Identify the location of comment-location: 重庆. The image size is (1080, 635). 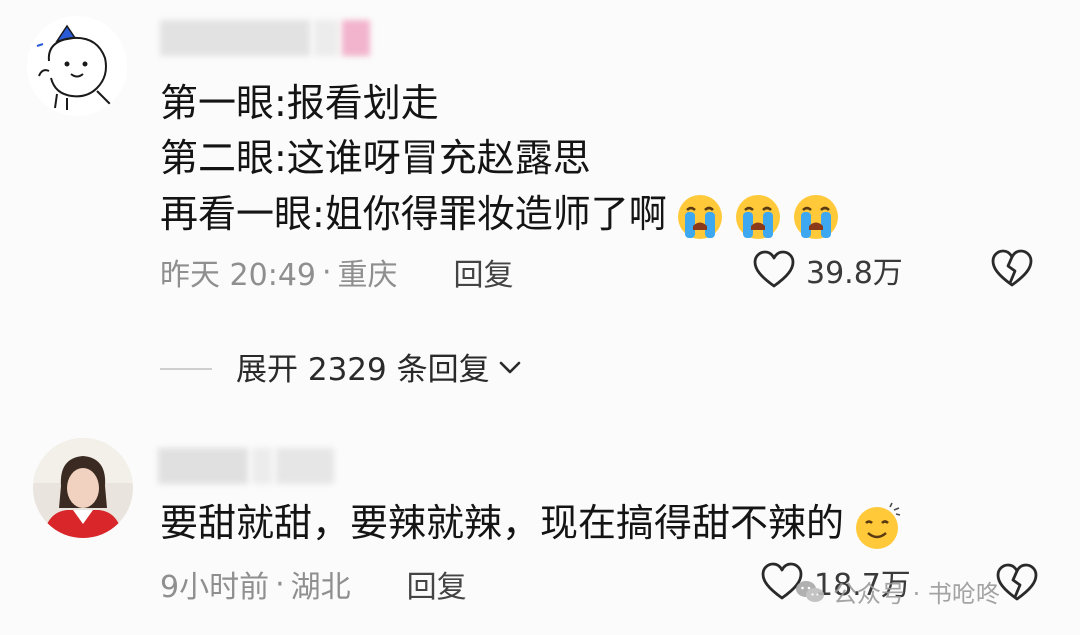
(367, 275).